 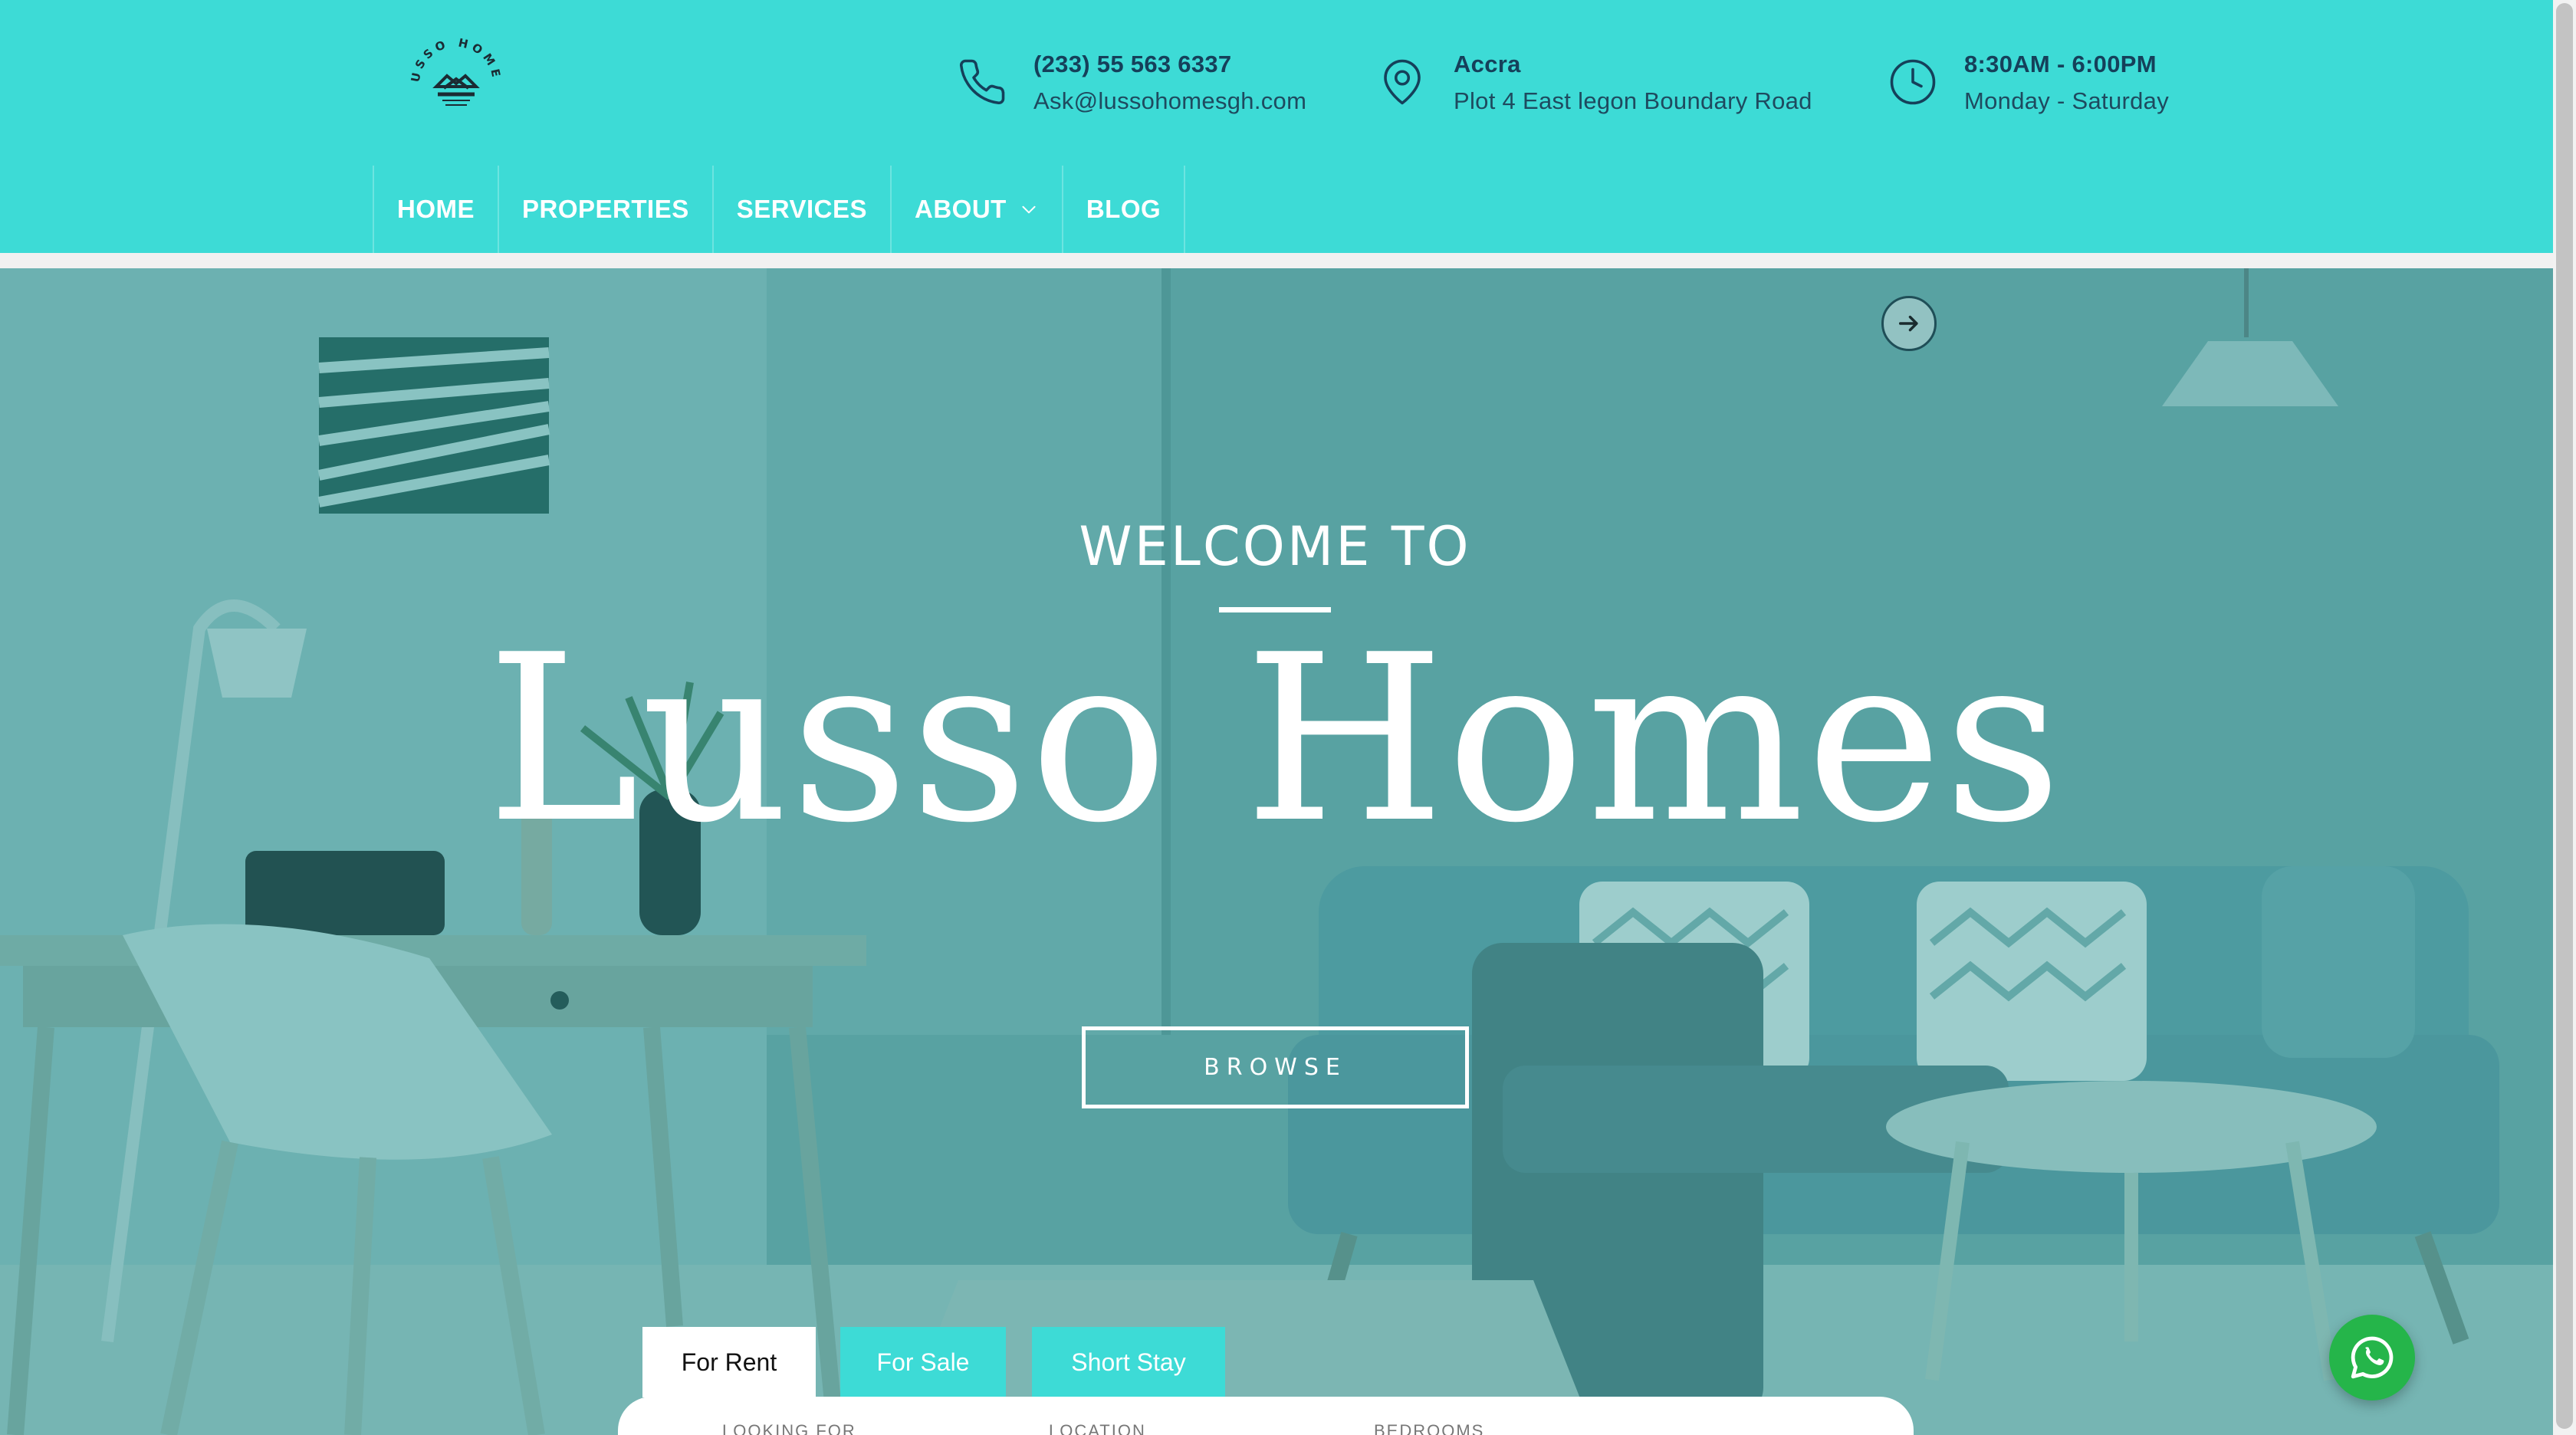 I want to click on hero-welcome-text: WELCOME TO, so click(x=1275, y=546).